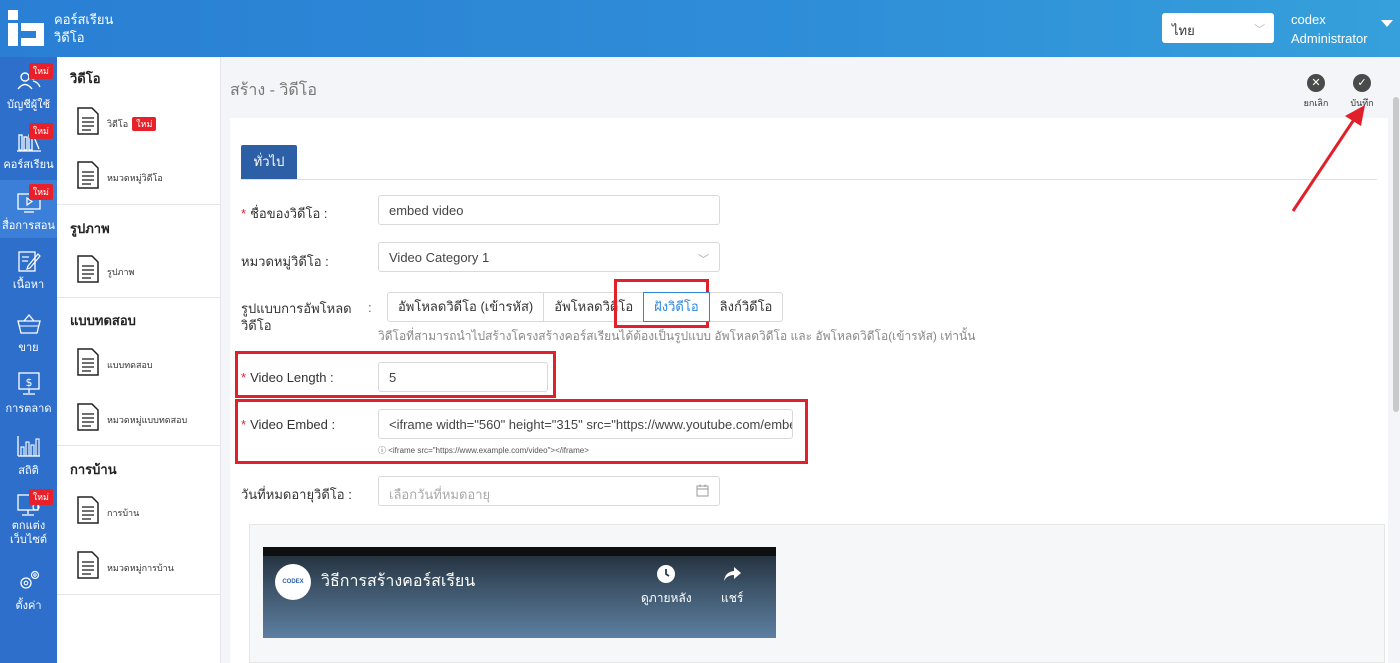  What do you see at coordinates (147, 270) in the screenshot?
I see `submenu-item-image: รูปภาพ` at bounding box center [147, 270].